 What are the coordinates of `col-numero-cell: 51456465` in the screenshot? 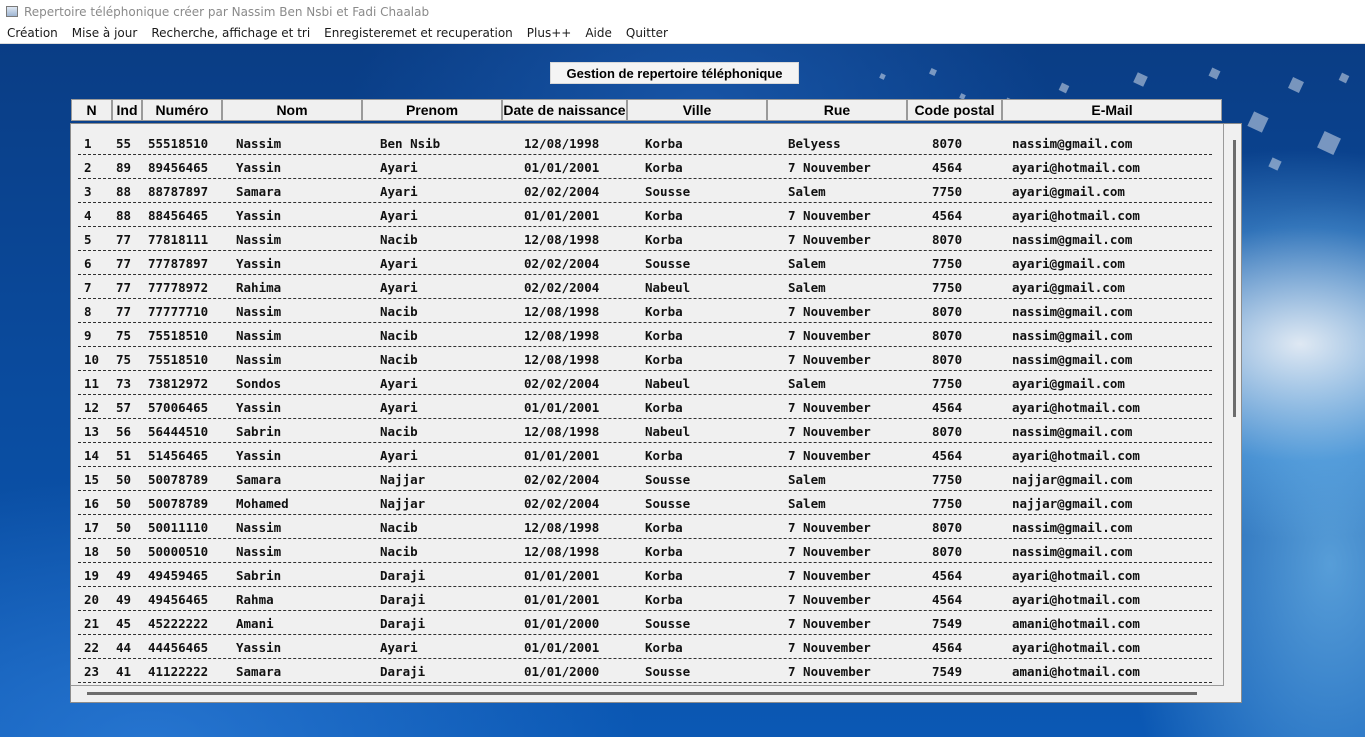 It's located at (178, 455).